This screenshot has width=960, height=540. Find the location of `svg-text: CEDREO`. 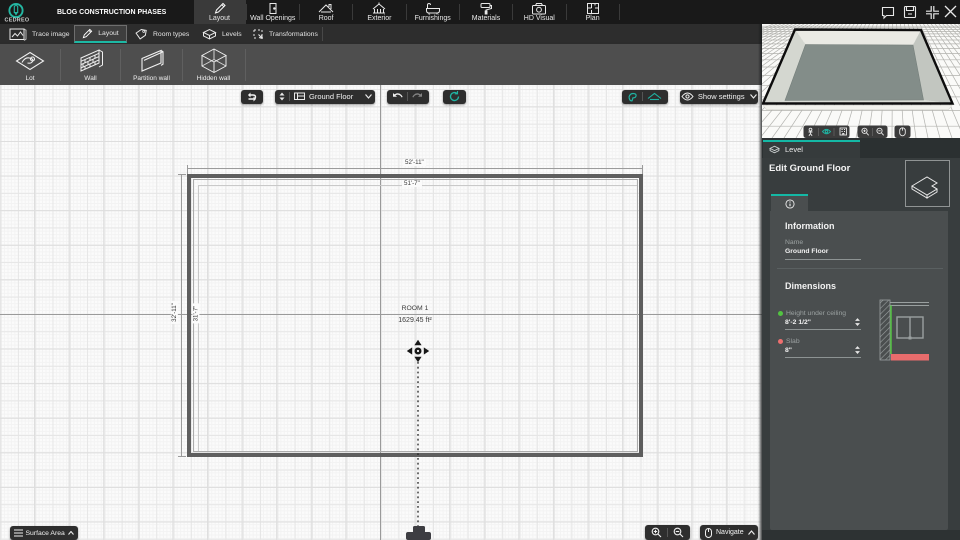

svg-text: CEDREO is located at coordinates (17, 21).